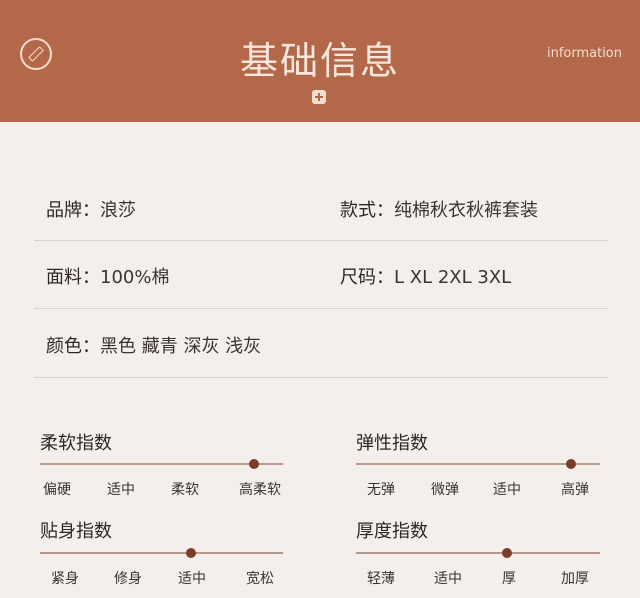 The height and width of the screenshot is (598, 640). What do you see at coordinates (260, 490) in the screenshot?
I see `scale-label: 高柔软` at bounding box center [260, 490].